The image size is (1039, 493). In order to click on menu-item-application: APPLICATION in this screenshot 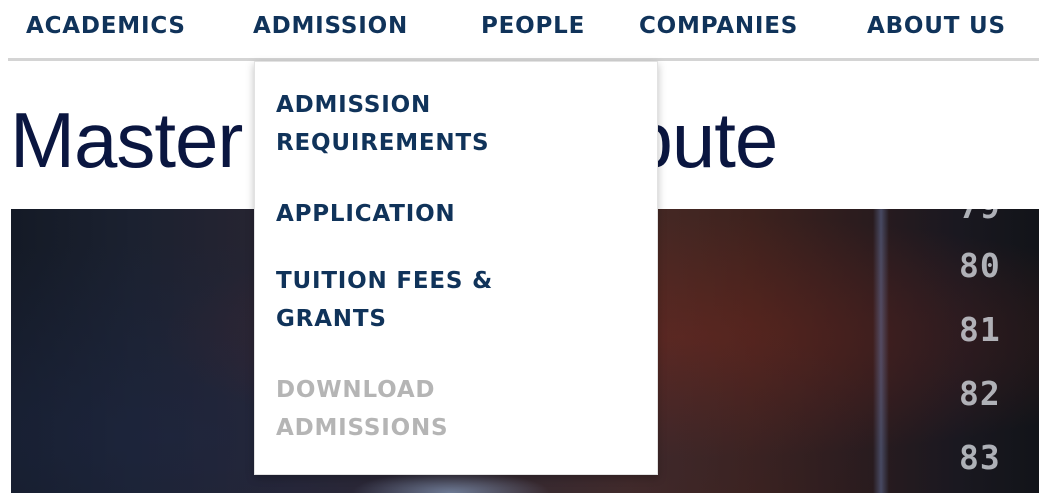, I will do `click(365, 214)`.